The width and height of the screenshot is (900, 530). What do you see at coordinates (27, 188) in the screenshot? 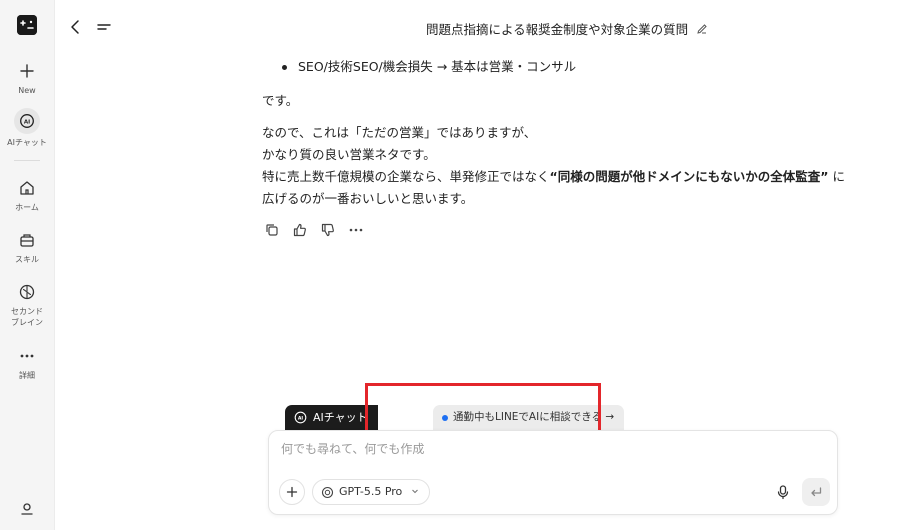
I see `home-icon` at bounding box center [27, 188].